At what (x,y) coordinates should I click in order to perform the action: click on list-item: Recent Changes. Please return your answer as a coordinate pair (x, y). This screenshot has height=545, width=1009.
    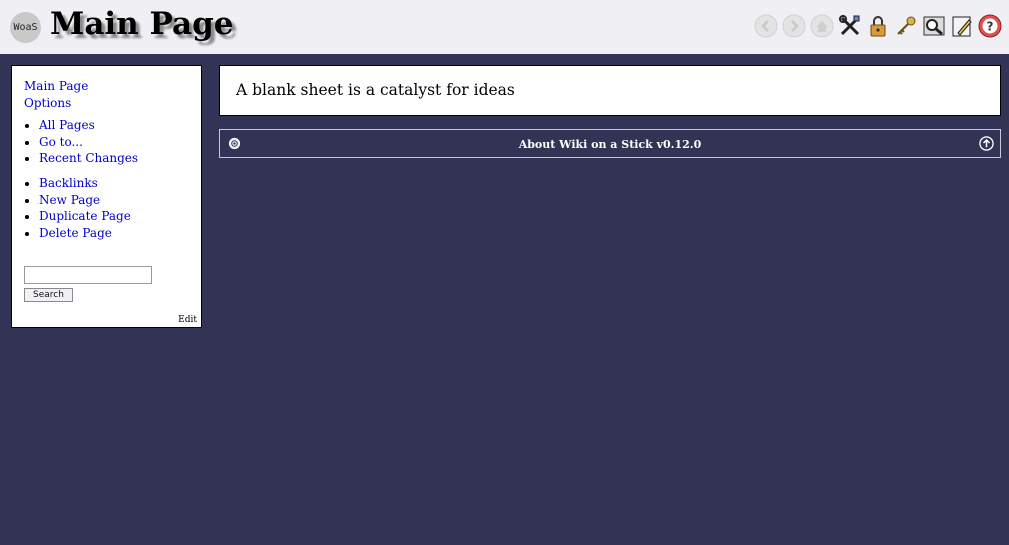
    Looking at the image, I should click on (88, 158).